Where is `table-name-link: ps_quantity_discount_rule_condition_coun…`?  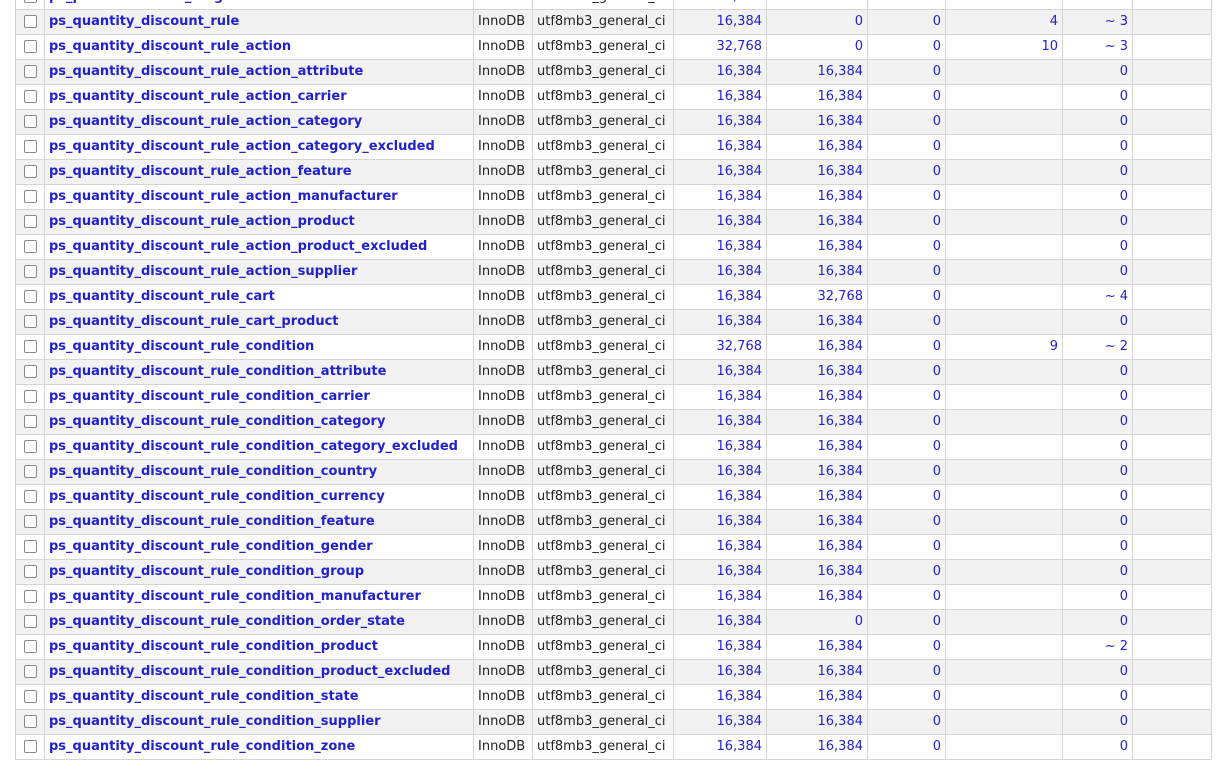
table-name-link: ps_quantity_discount_rule_condition_coun… is located at coordinates (213, 471).